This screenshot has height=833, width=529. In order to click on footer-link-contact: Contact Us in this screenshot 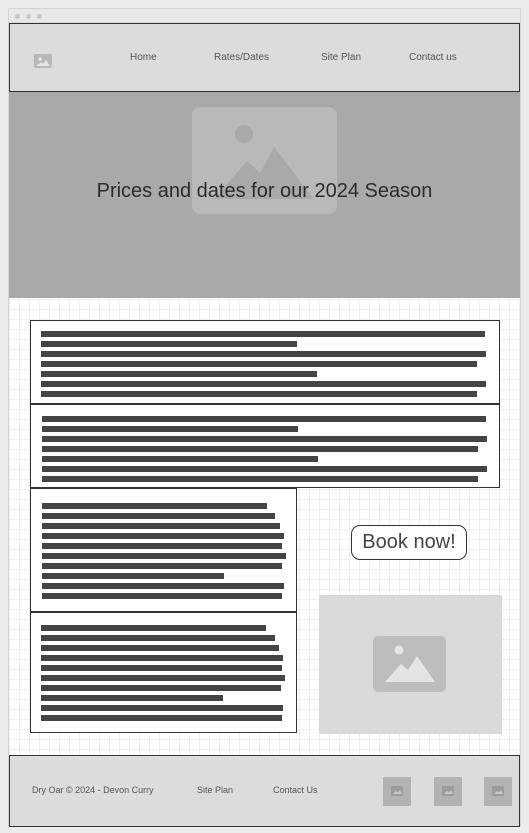, I will do `click(295, 790)`.